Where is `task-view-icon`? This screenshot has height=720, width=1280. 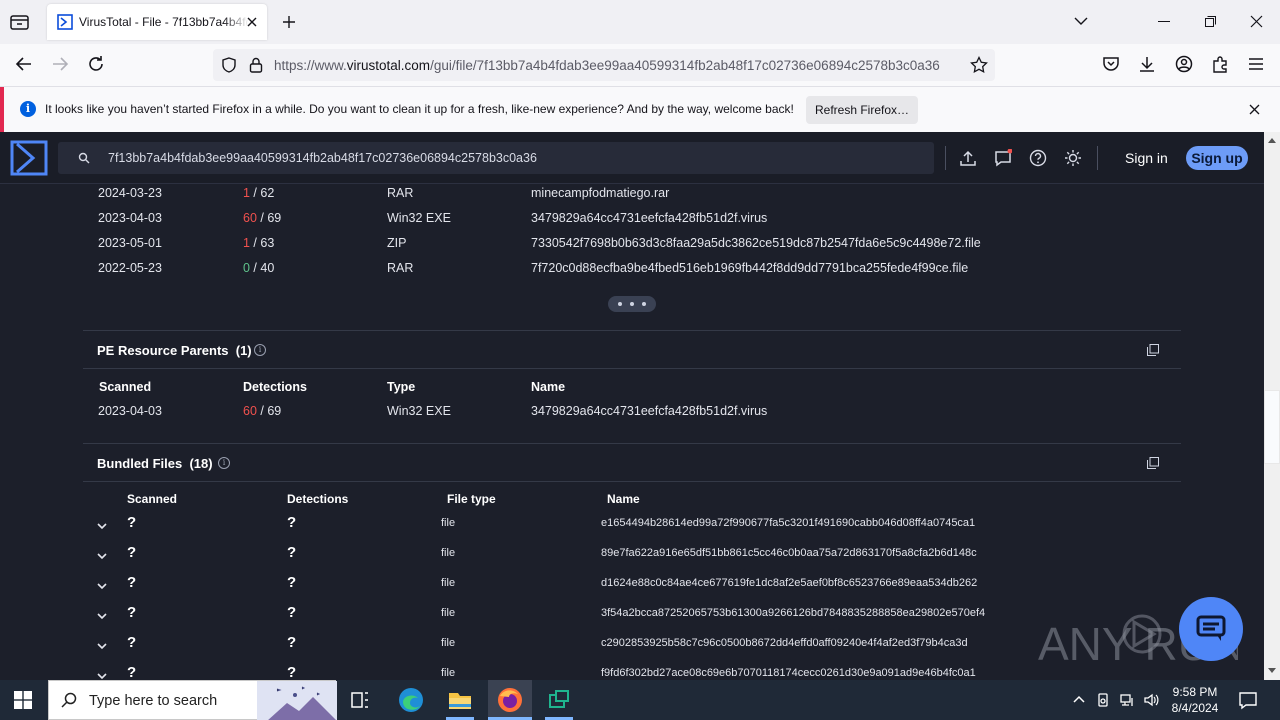
task-view-icon is located at coordinates (360, 700).